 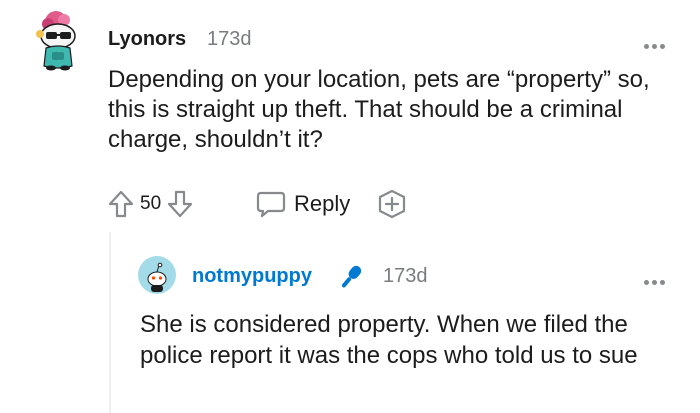 I want to click on reply-user-avatar, so click(x=157, y=275).